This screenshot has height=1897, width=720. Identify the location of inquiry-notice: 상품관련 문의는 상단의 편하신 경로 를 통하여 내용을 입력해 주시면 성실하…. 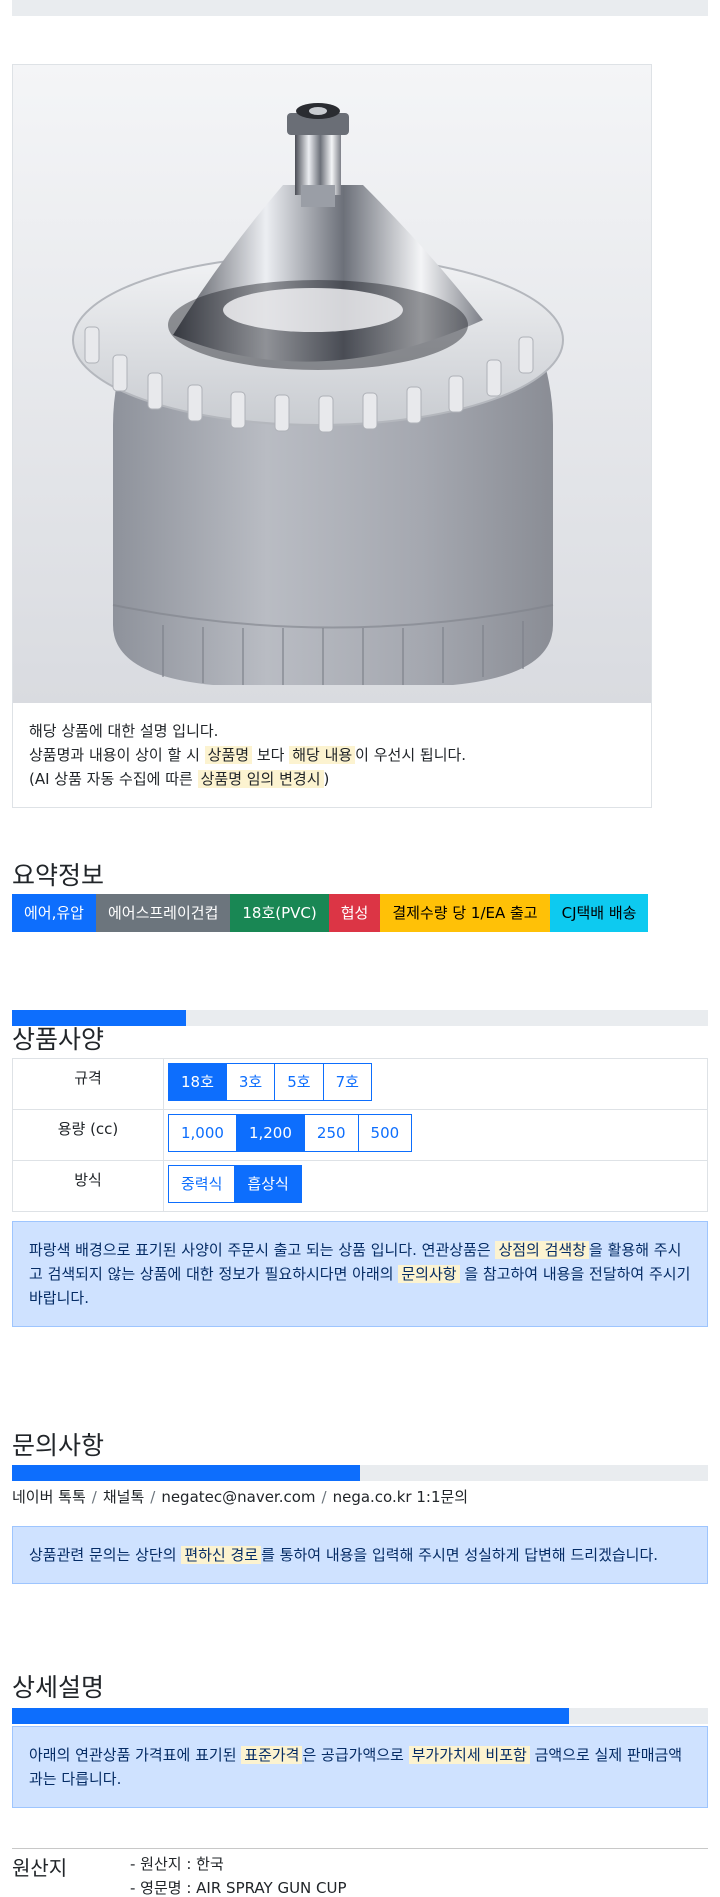
(360, 1555).